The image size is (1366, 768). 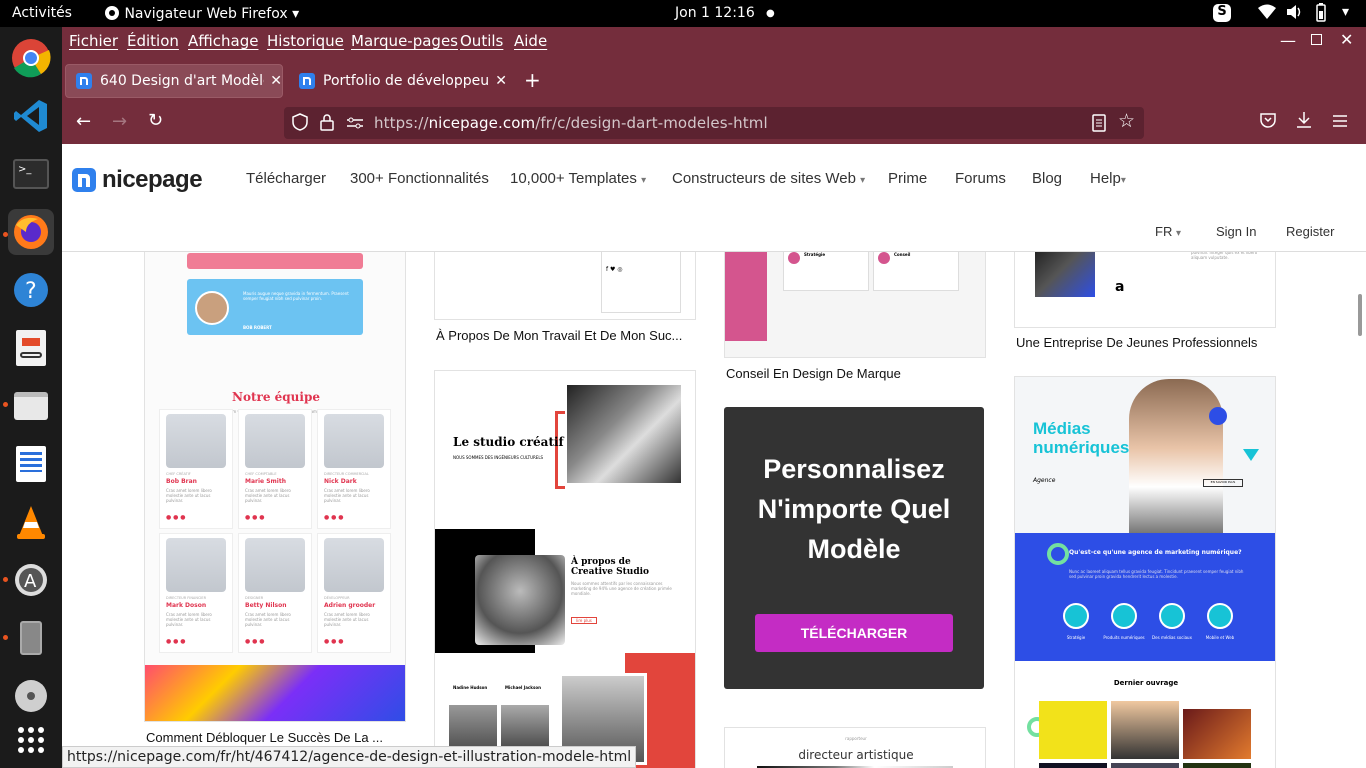 What do you see at coordinates (854, 633) in the screenshot?
I see `promo-download-button: TÉLÉCHARGER` at bounding box center [854, 633].